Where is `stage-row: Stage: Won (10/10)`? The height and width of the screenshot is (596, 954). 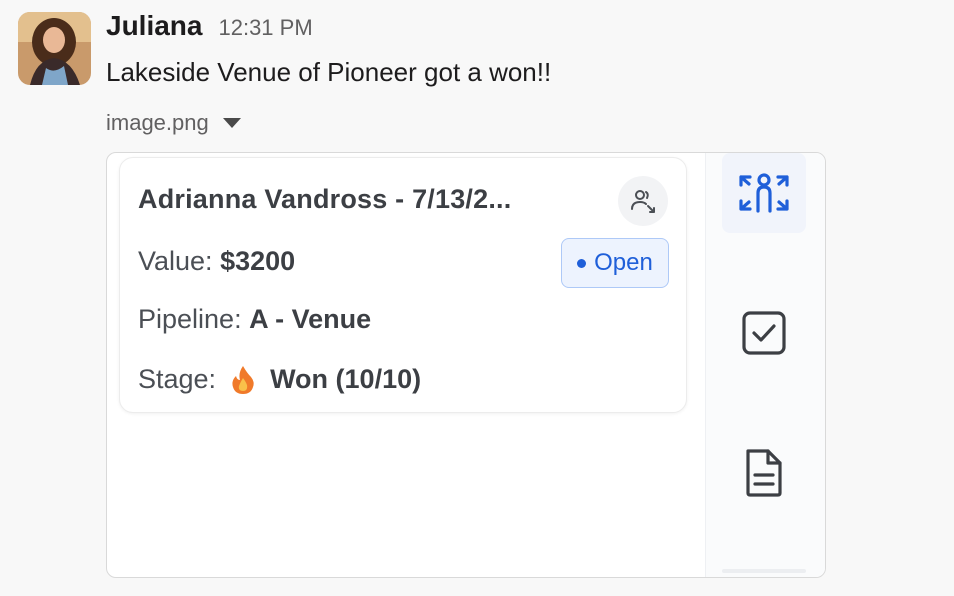 stage-row: Stage: Won (10/10) is located at coordinates (279, 379).